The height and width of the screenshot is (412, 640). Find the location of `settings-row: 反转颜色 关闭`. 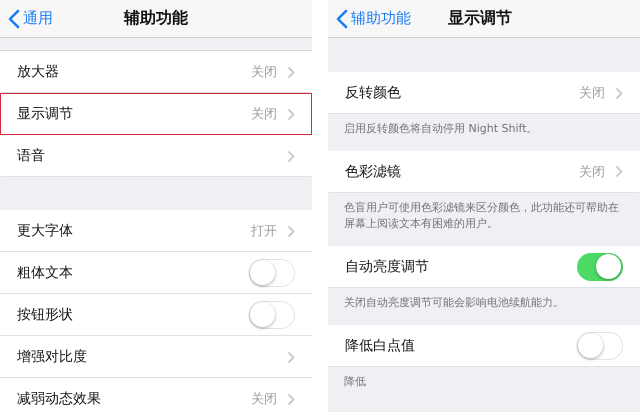

settings-row: 反转颜色 关闭 is located at coordinates (484, 93).